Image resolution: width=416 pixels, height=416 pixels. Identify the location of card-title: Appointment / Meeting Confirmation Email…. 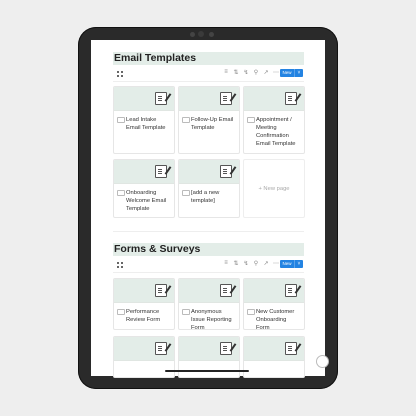
(276, 132).